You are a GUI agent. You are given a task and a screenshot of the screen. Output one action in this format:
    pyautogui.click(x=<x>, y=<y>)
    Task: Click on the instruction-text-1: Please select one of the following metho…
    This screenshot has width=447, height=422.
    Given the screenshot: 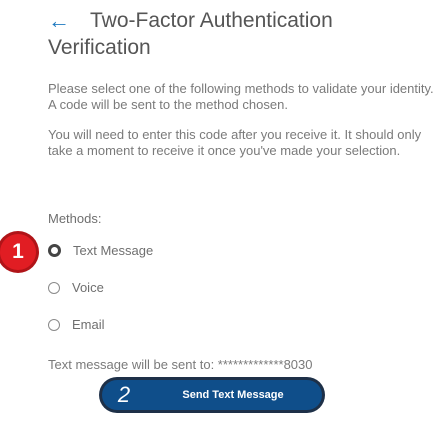 What is the action you would take?
    pyautogui.click(x=241, y=96)
    